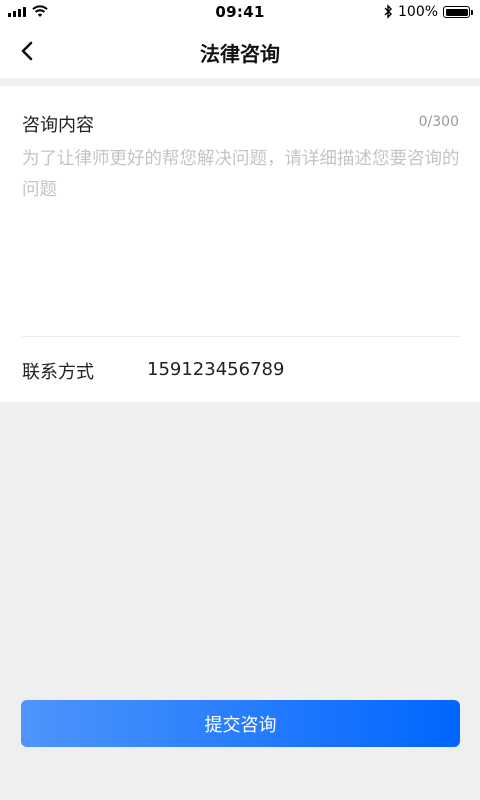  I want to click on status-bar: 09:41 100%, so click(240, 12).